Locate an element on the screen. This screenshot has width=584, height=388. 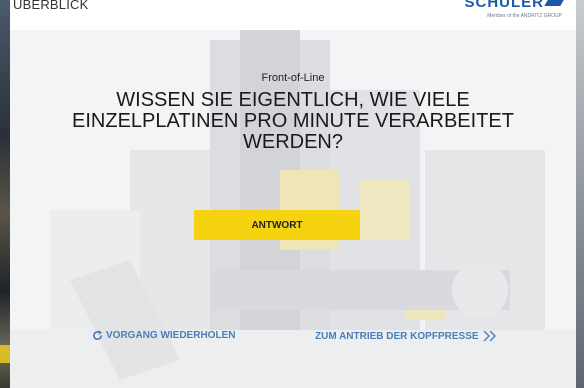
logo-swoosh-icon is located at coordinates (554, 3).